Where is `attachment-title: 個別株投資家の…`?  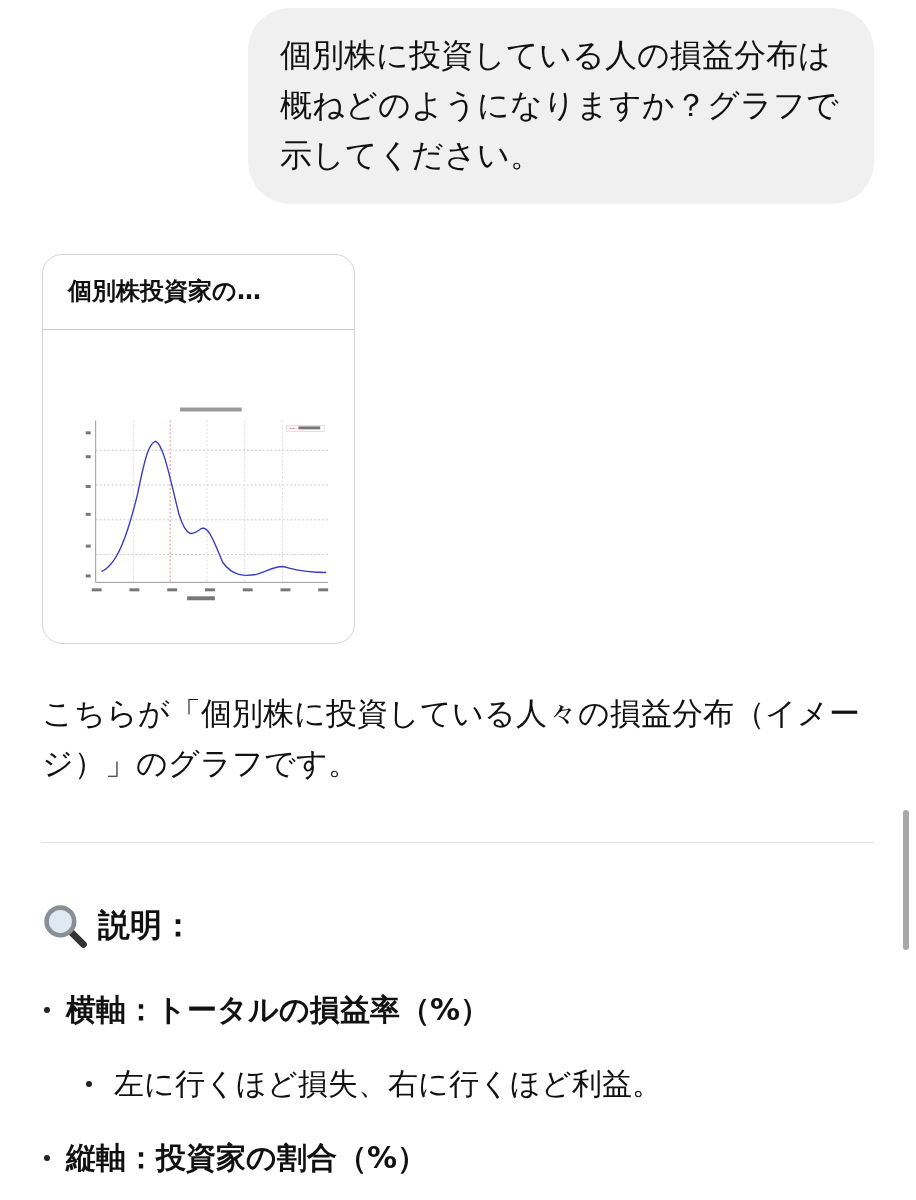
attachment-title: 個別株投資家の… is located at coordinates (198, 292).